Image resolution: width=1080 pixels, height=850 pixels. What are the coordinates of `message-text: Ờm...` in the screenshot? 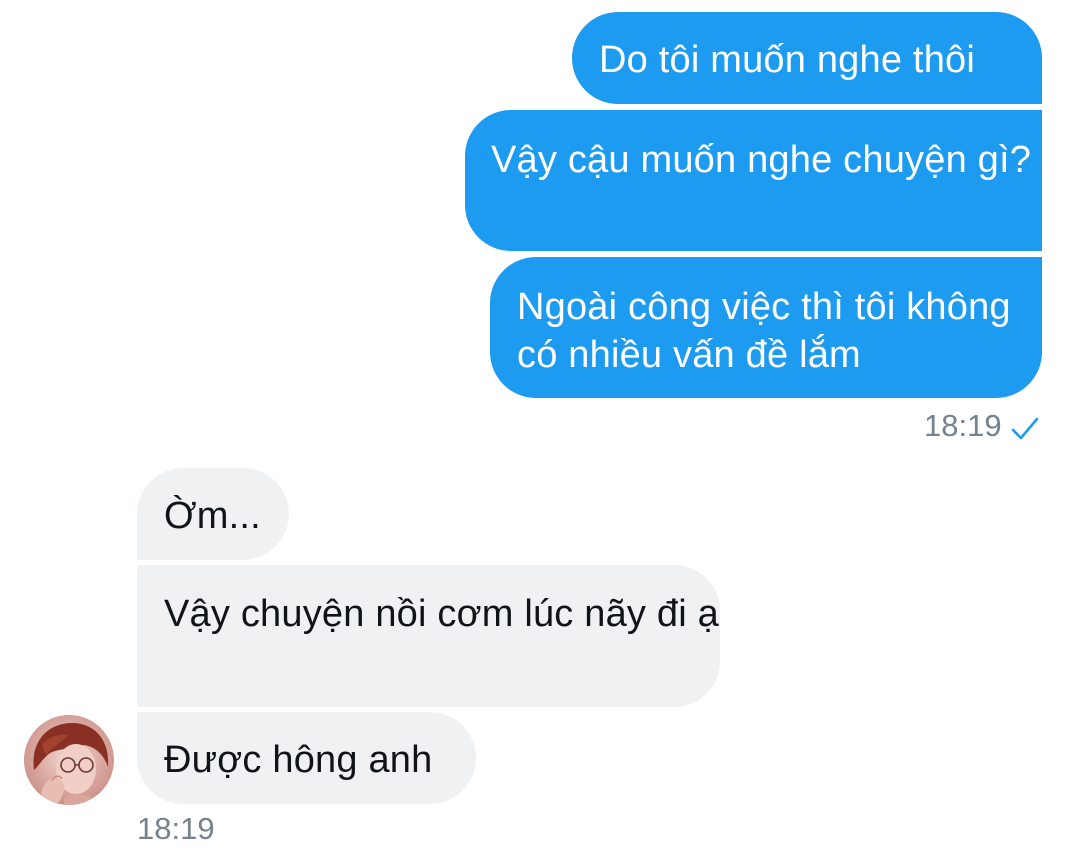 It's located at (212, 516).